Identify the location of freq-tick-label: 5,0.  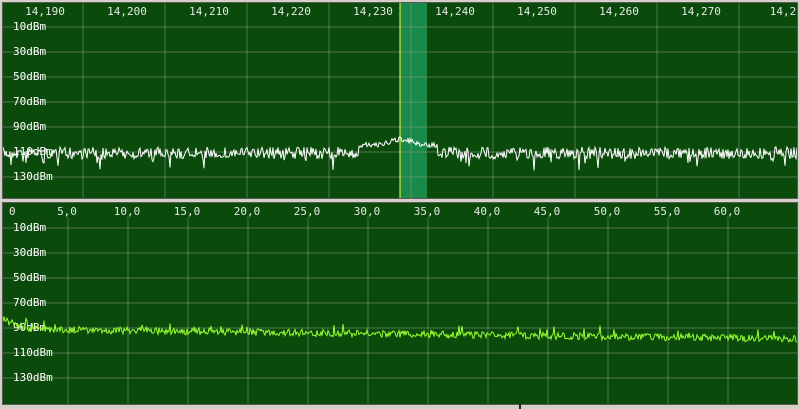
(67, 211).